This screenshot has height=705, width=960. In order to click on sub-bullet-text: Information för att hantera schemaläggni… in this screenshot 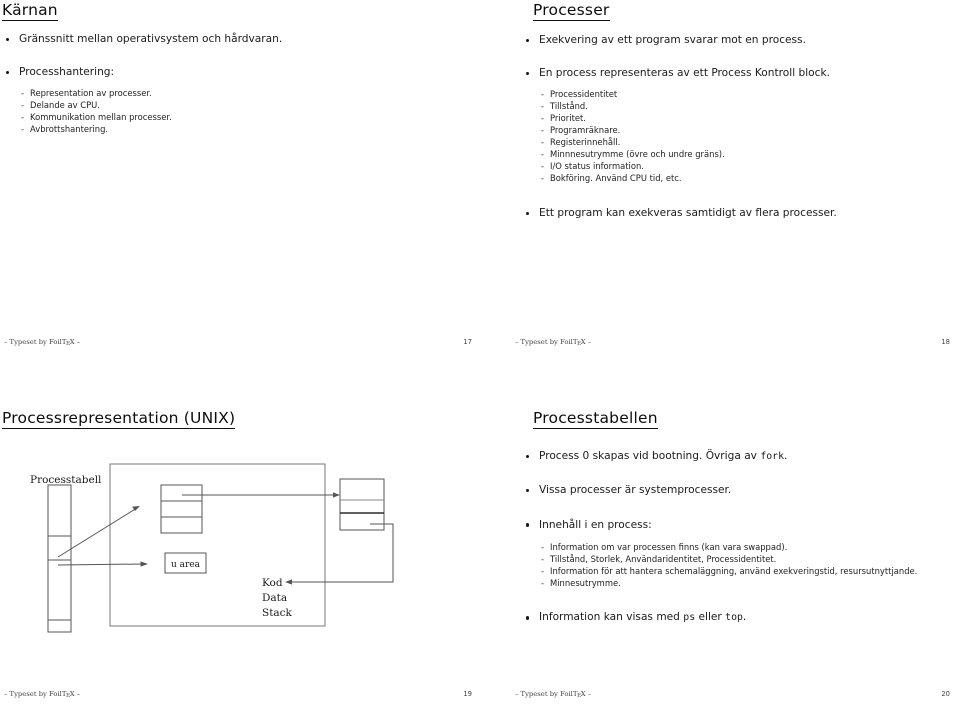, I will do `click(734, 570)`.